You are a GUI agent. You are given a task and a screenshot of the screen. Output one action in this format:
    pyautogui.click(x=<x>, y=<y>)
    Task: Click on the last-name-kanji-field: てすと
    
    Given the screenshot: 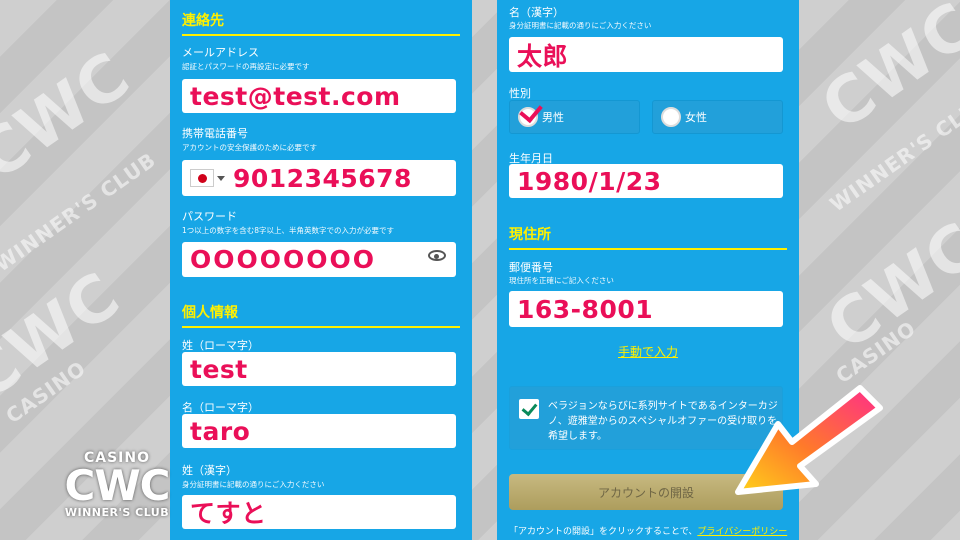 What is the action you would take?
    pyautogui.click(x=319, y=512)
    